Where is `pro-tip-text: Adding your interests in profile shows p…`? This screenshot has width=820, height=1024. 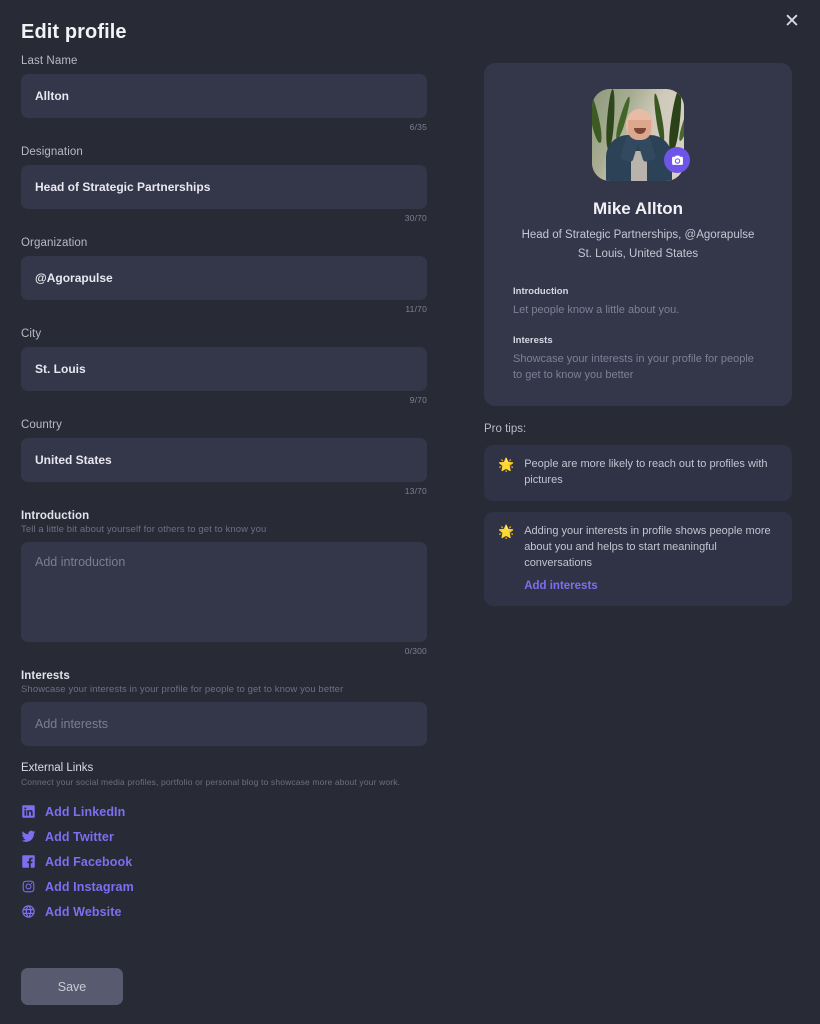
pro-tip-text: Adding your interests in profile shows p… is located at coordinates (647, 546).